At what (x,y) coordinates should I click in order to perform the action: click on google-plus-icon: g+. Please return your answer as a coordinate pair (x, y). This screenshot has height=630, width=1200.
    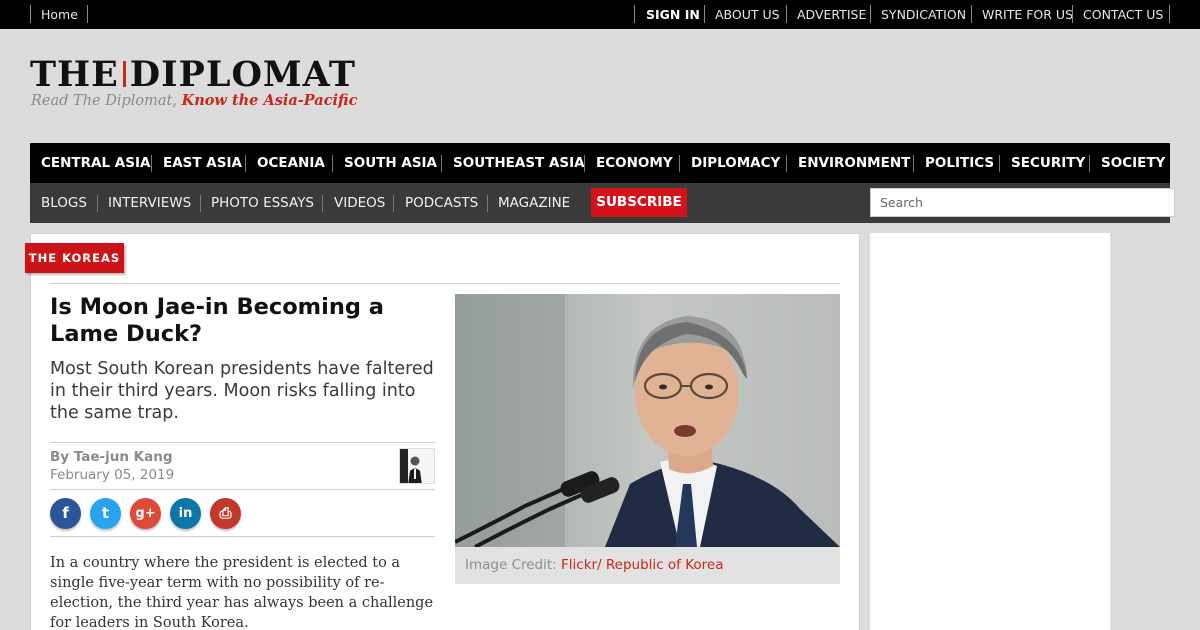
    Looking at the image, I should click on (145, 513).